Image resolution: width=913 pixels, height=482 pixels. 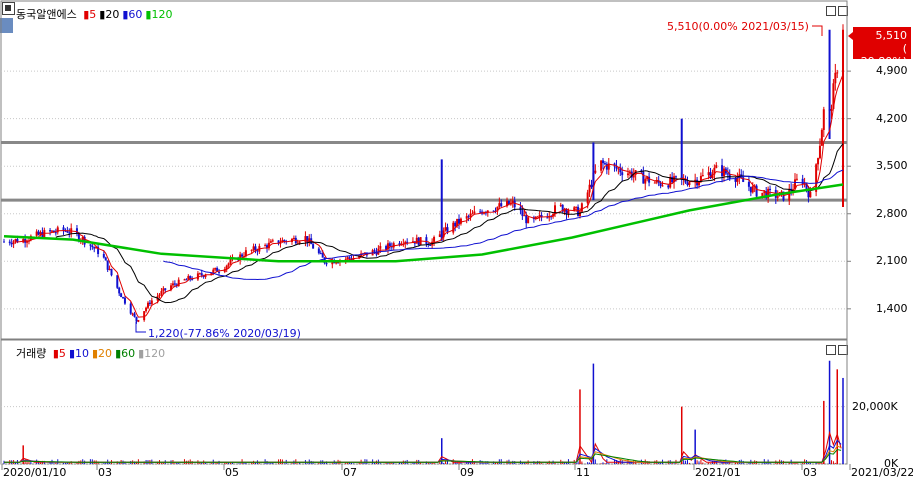 I want to click on volume-tick-label: 20,000K, so click(x=875, y=406).